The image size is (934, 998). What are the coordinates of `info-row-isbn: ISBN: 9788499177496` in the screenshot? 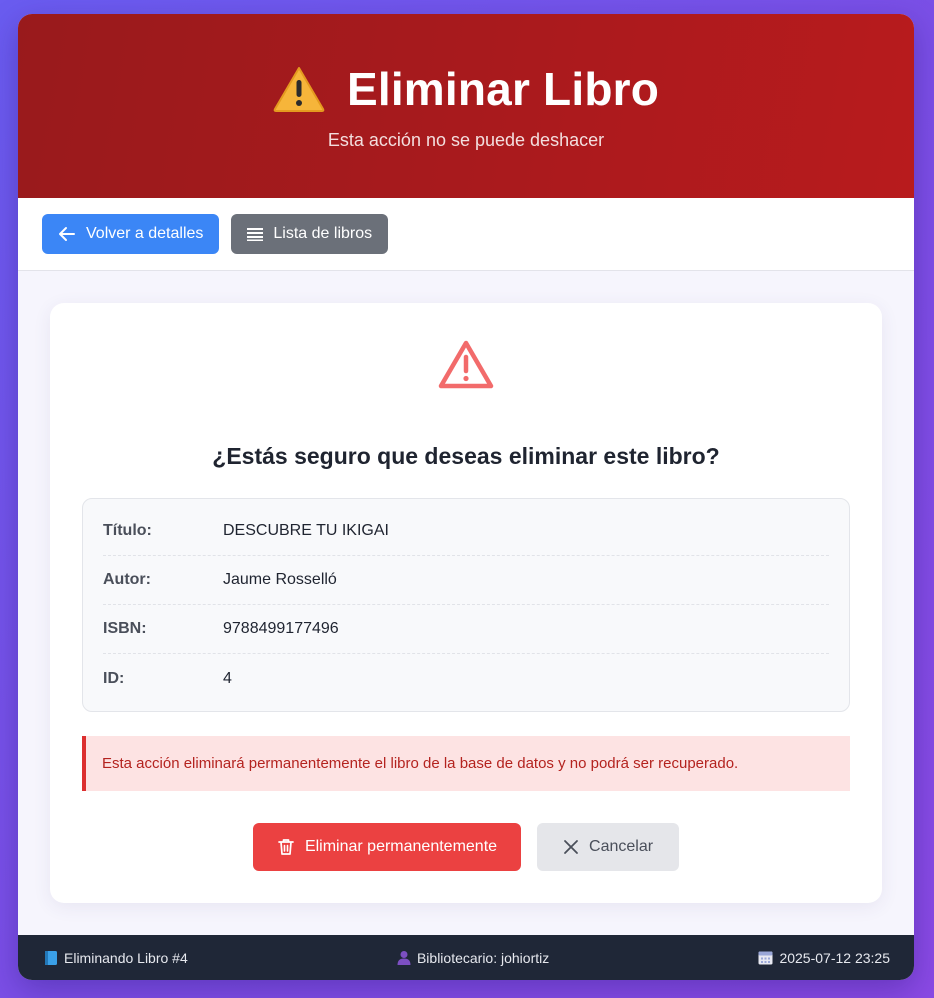 It's located at (466, 629).